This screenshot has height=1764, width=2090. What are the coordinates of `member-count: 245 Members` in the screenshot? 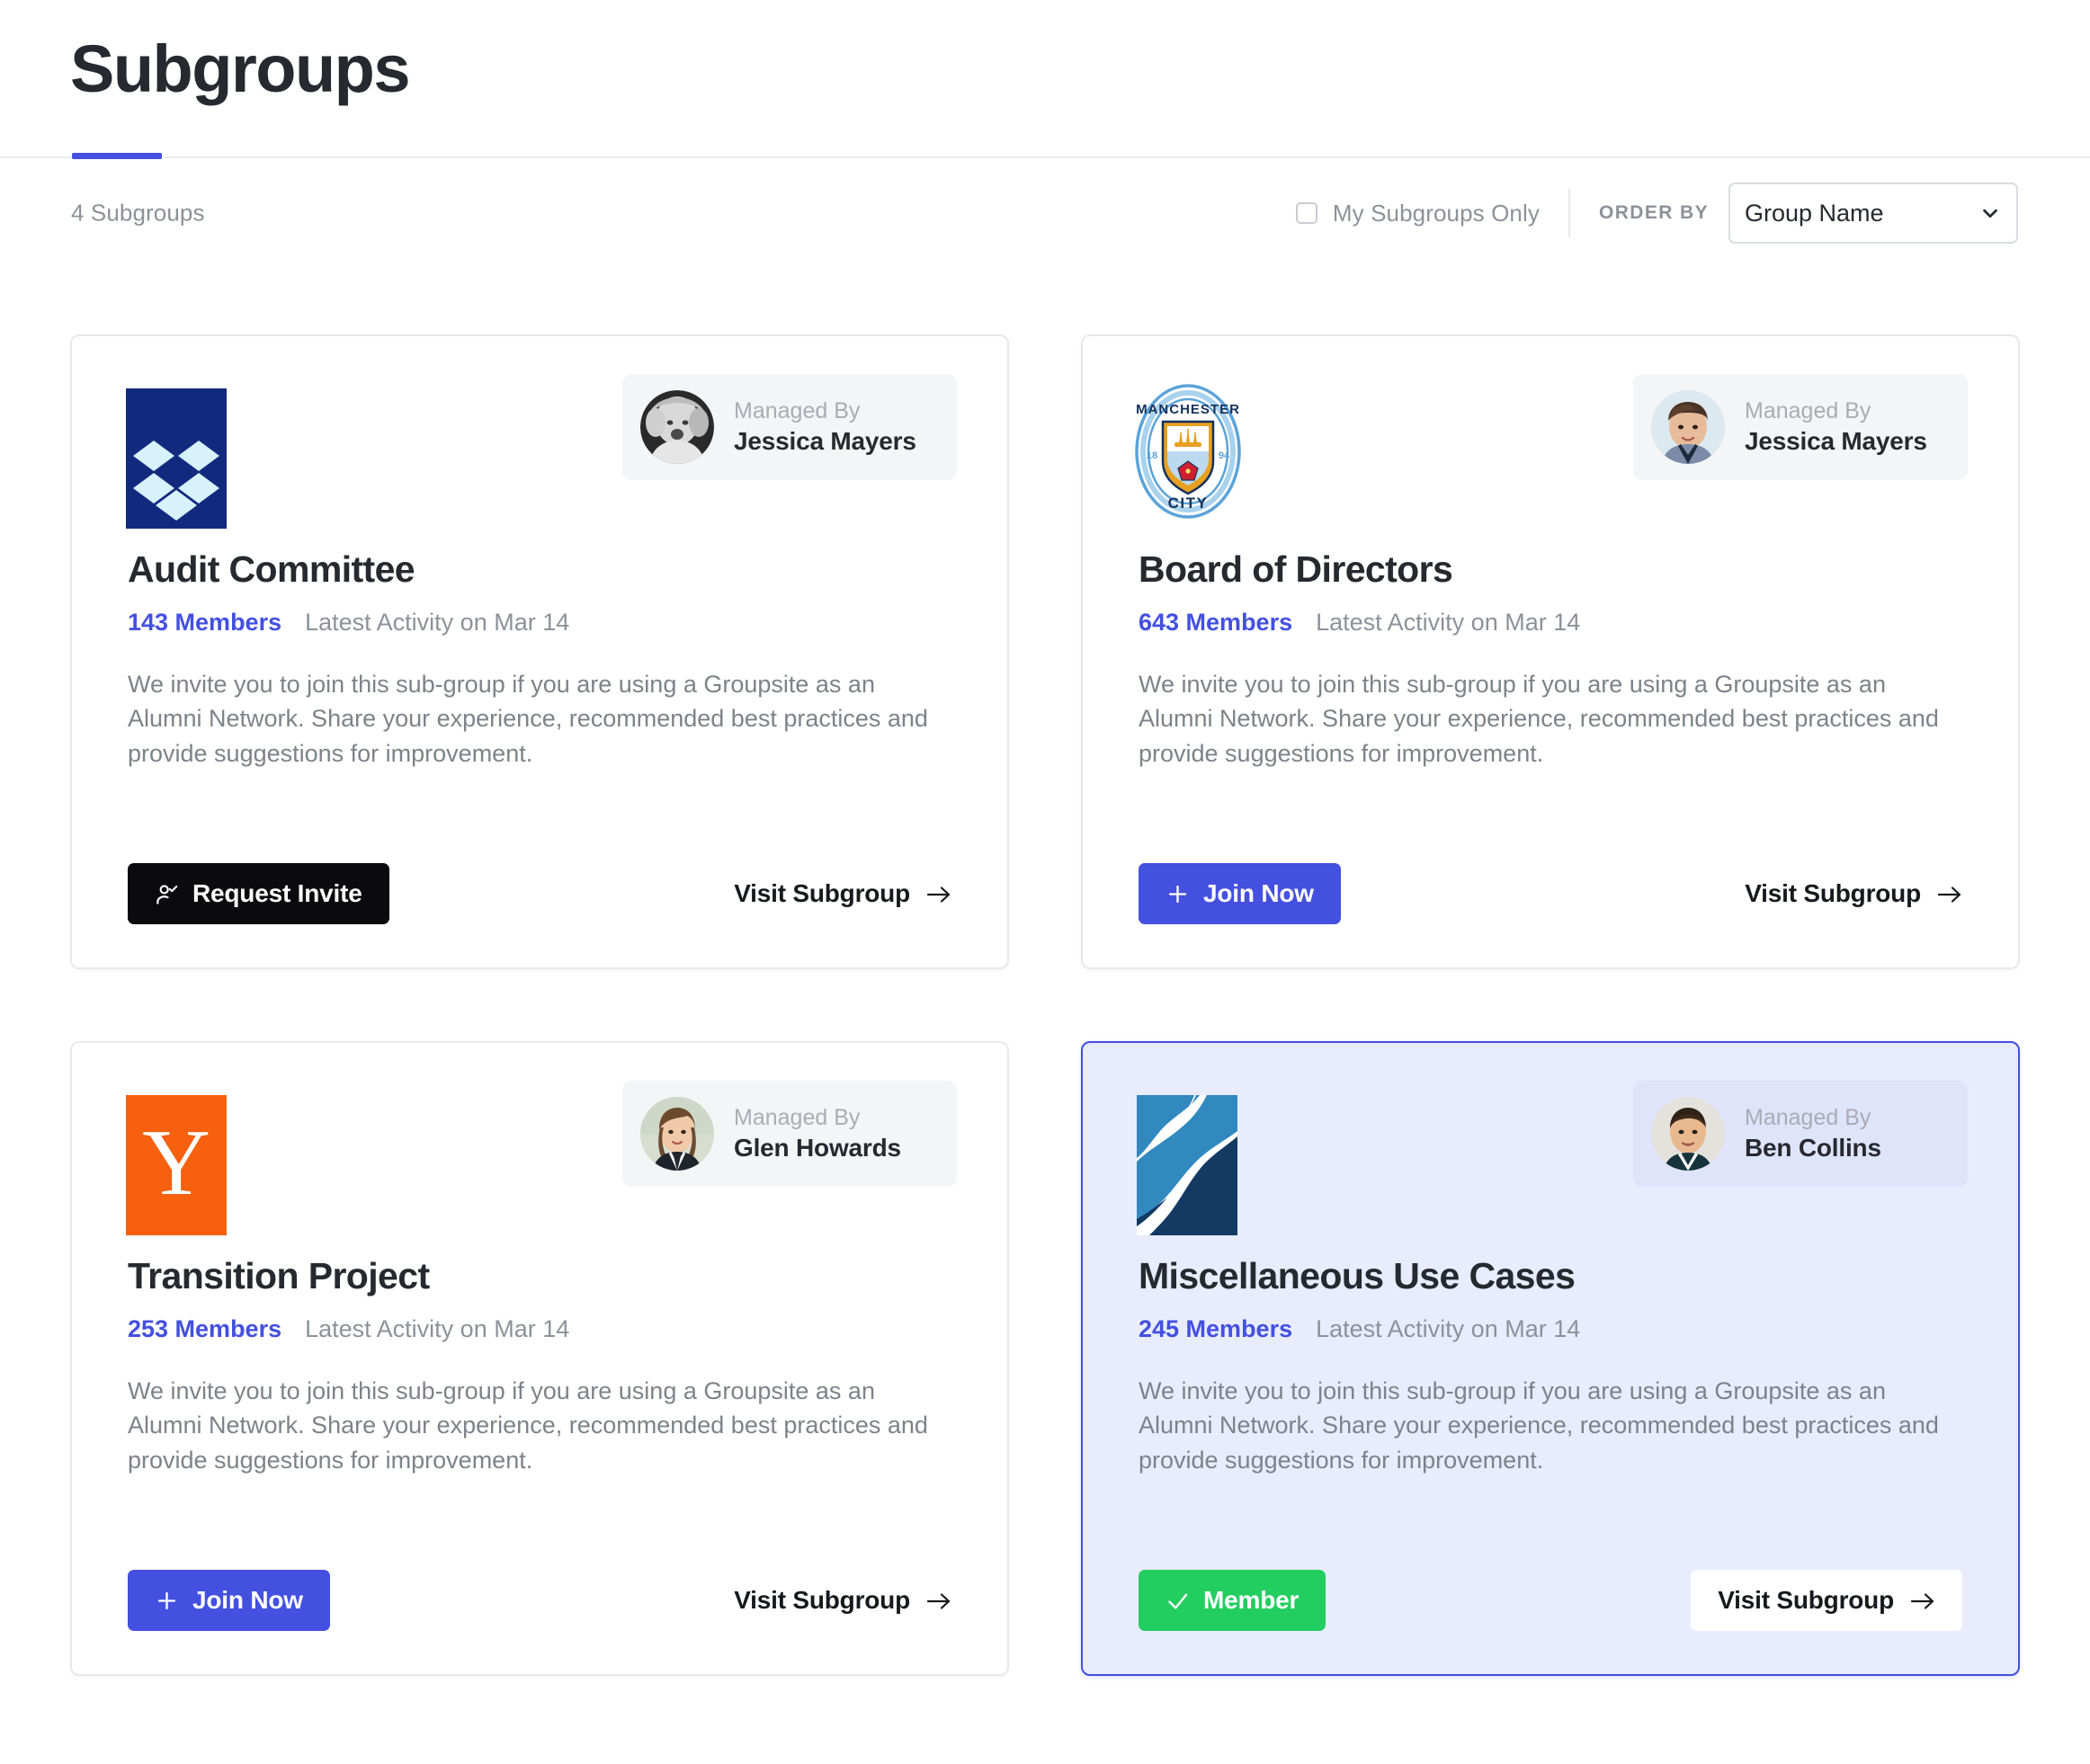 It's located at (1216, 1328).